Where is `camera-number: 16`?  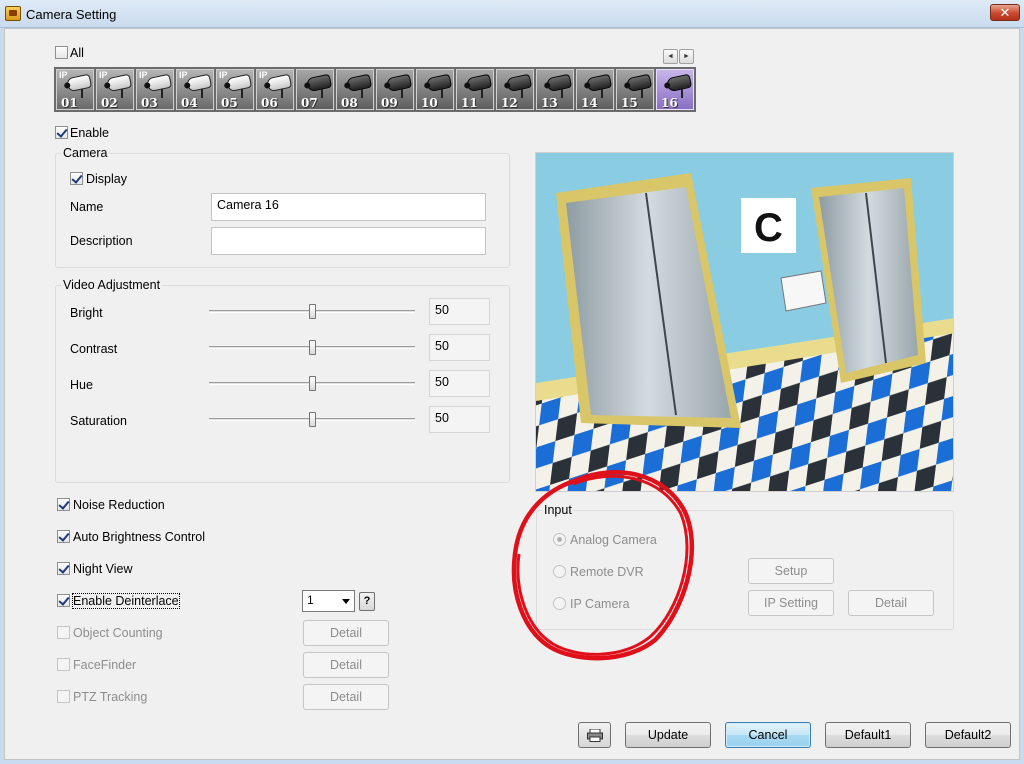
camera-number: 16 is located at coordinates (669, 103).